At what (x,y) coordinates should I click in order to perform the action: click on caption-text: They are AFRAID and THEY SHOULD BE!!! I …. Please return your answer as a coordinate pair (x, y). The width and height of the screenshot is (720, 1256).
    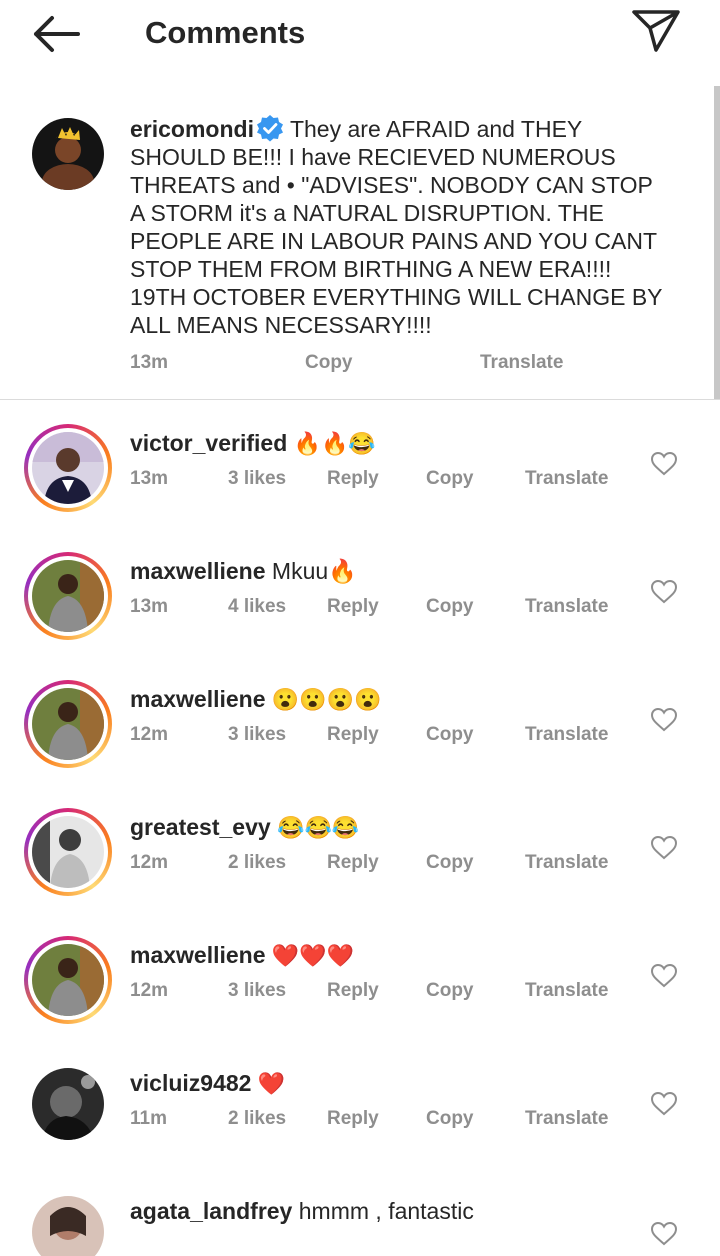
    Looking at the image, I should click on (396, 227).